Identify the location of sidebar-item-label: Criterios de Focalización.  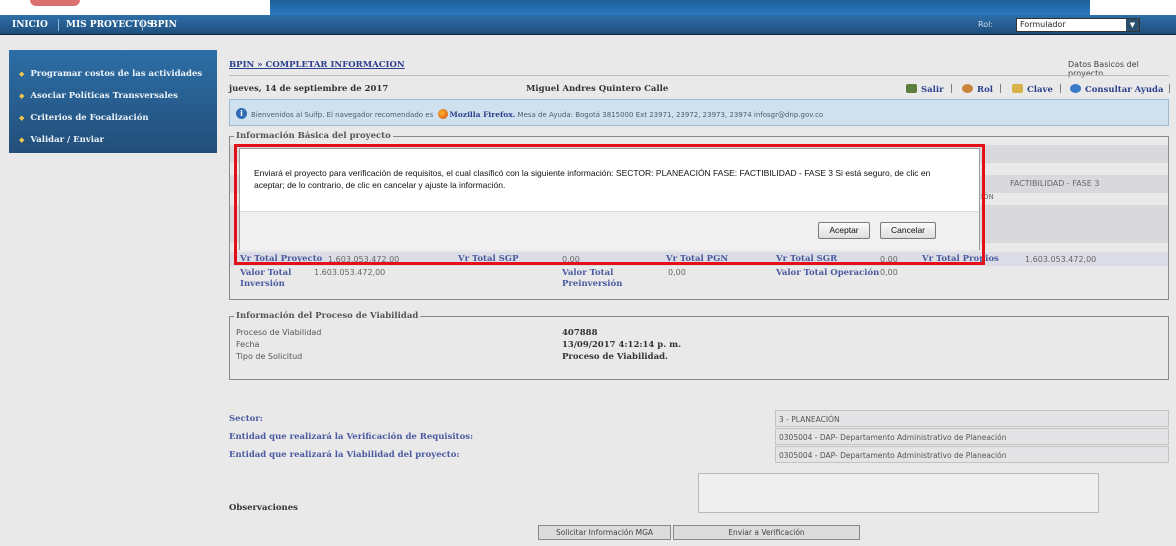
(89, 118).